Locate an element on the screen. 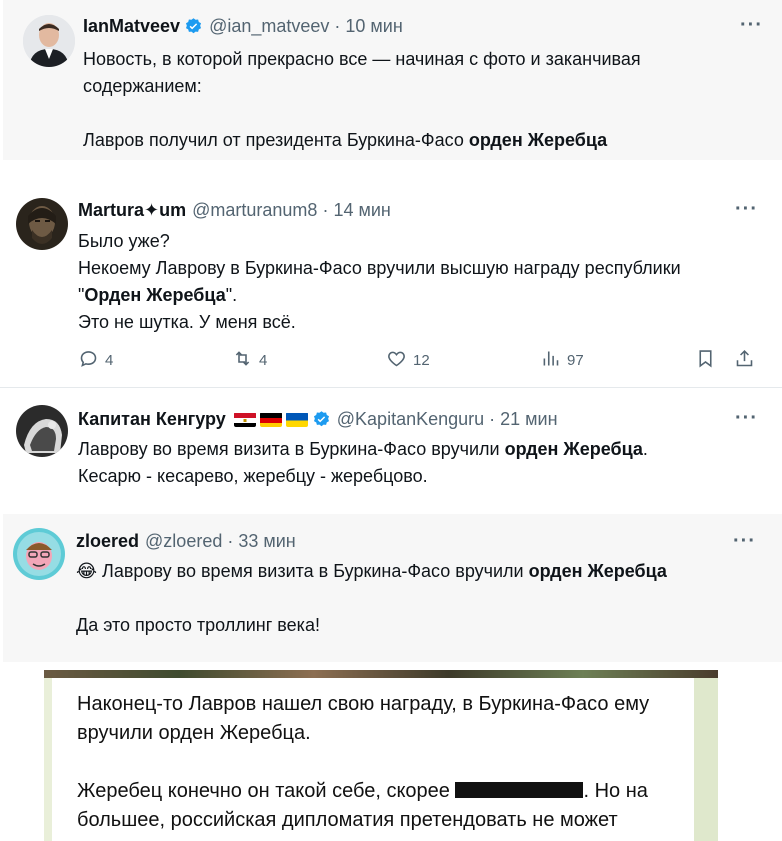  photo-edge is located at coordinates (381, 674).